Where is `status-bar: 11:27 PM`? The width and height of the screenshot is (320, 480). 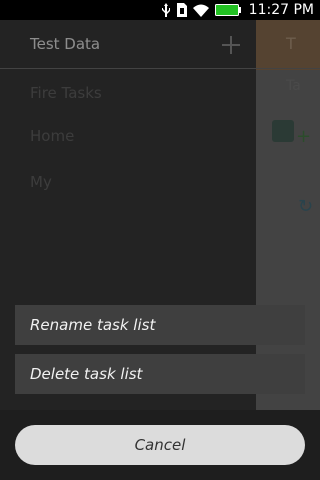
status-bar: 11:27 PM is located at coordinates (160, 10).